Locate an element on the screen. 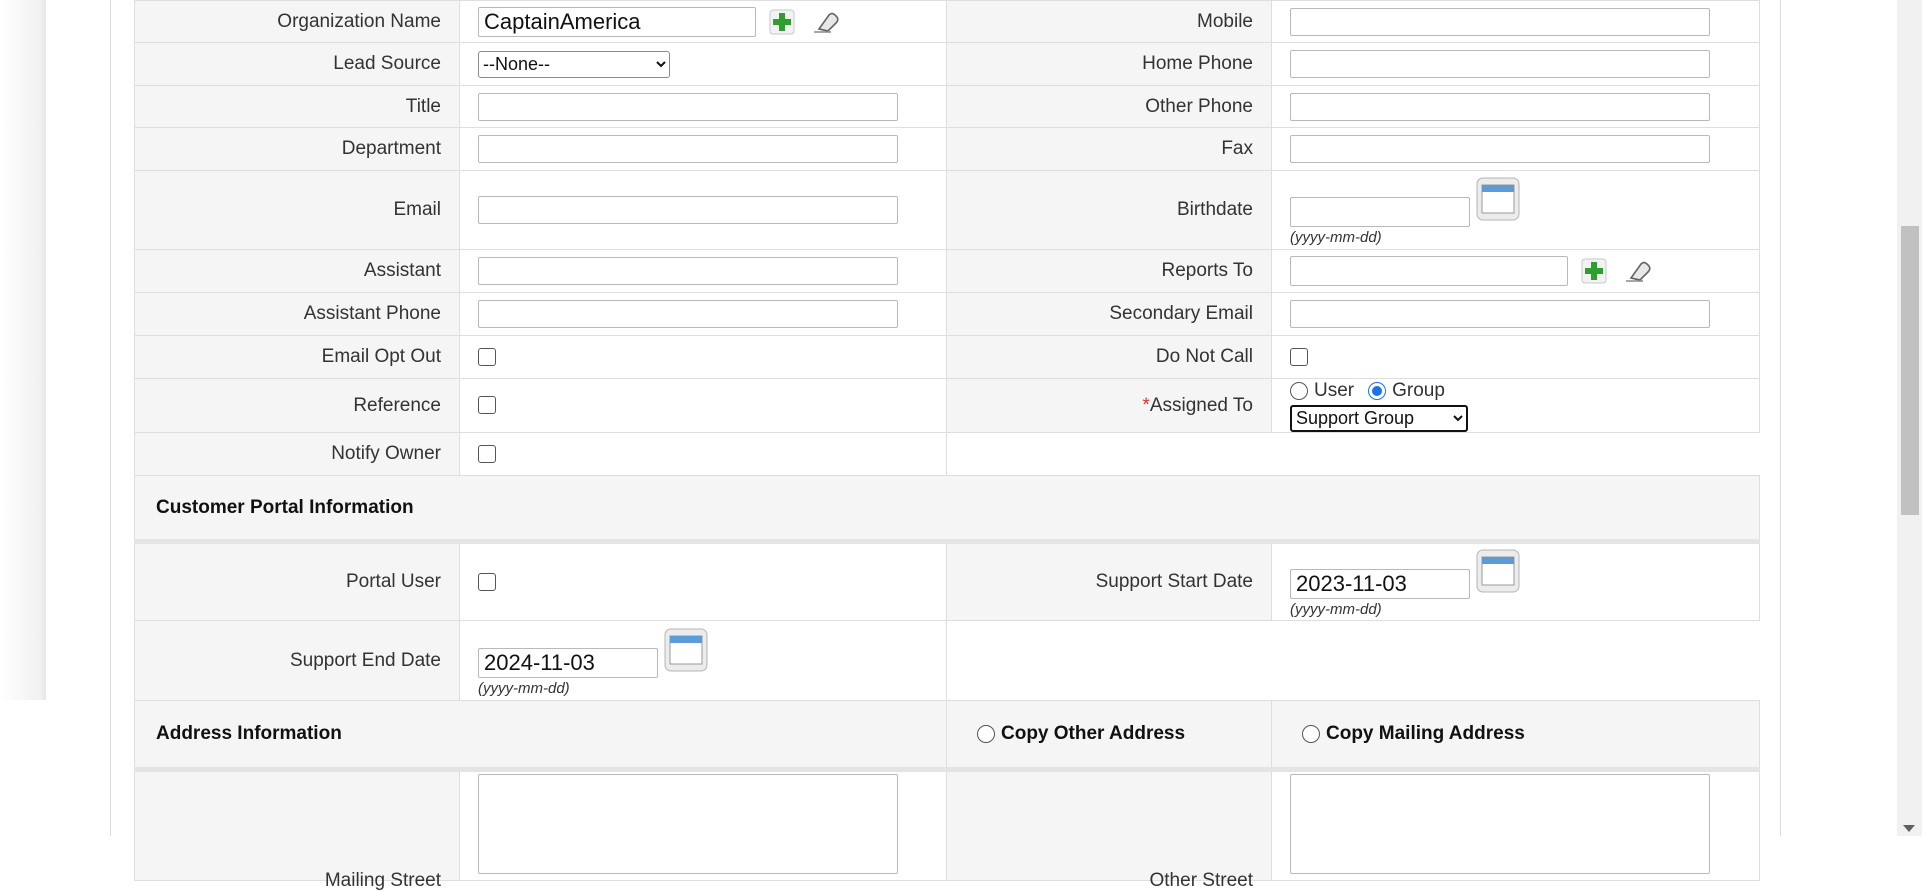 The height and width of the screenshot is (892, 1922). copy-mailing-address: Copy Mailing Address is located at coordinates (1515, 734).